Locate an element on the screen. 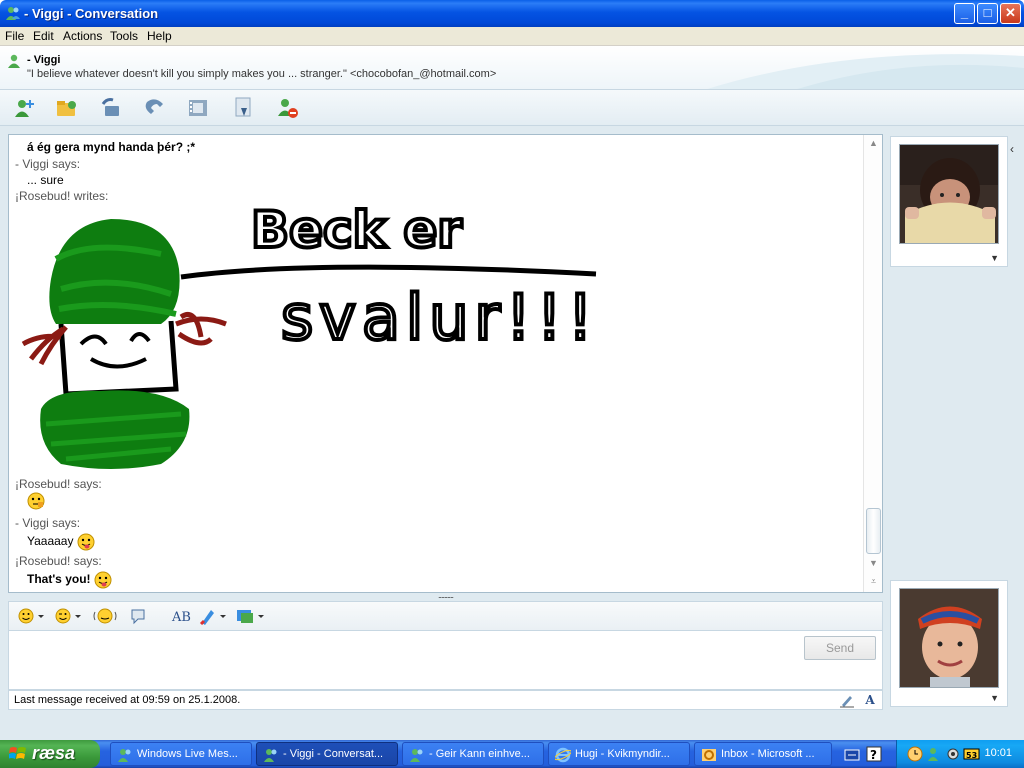  invite-contact-icon is located at coordinates (24, 108).